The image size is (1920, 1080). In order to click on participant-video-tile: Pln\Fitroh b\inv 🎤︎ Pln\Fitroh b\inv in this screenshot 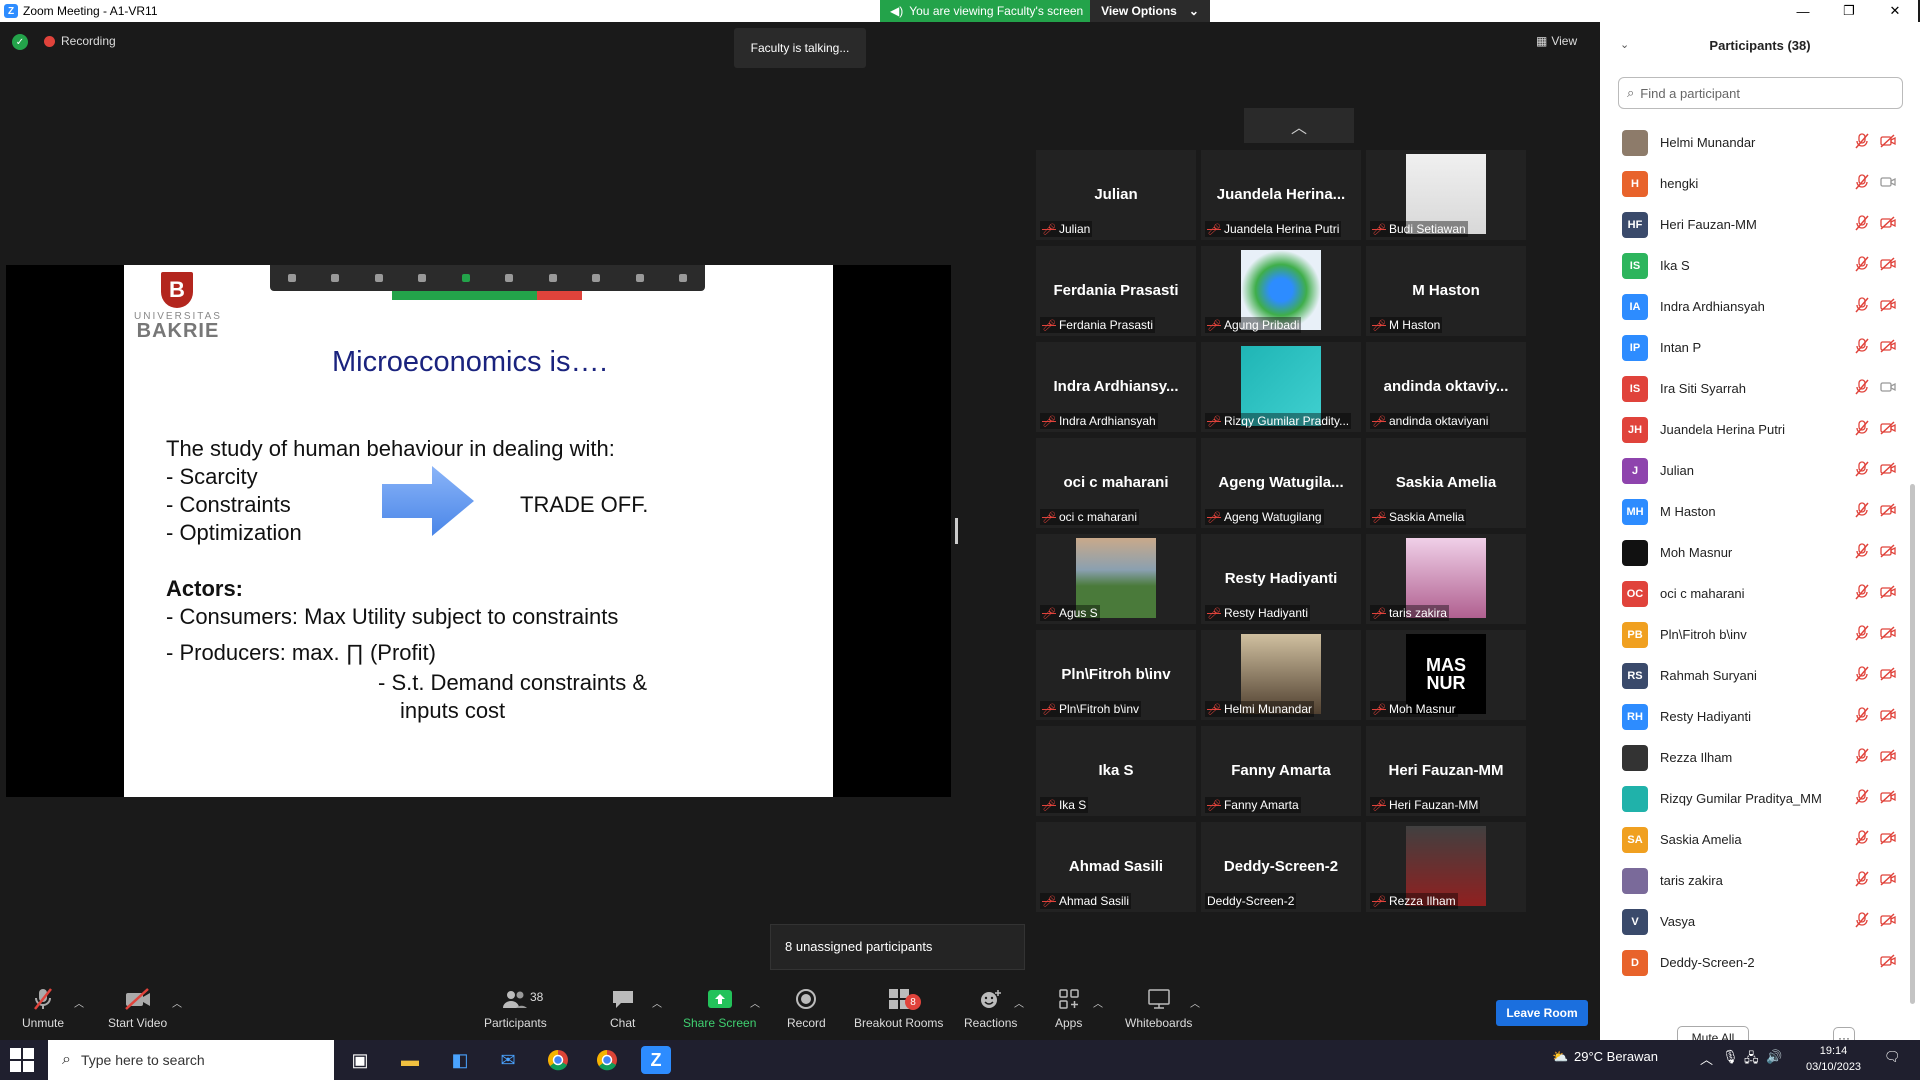, I will do `click(1116, 675)`.